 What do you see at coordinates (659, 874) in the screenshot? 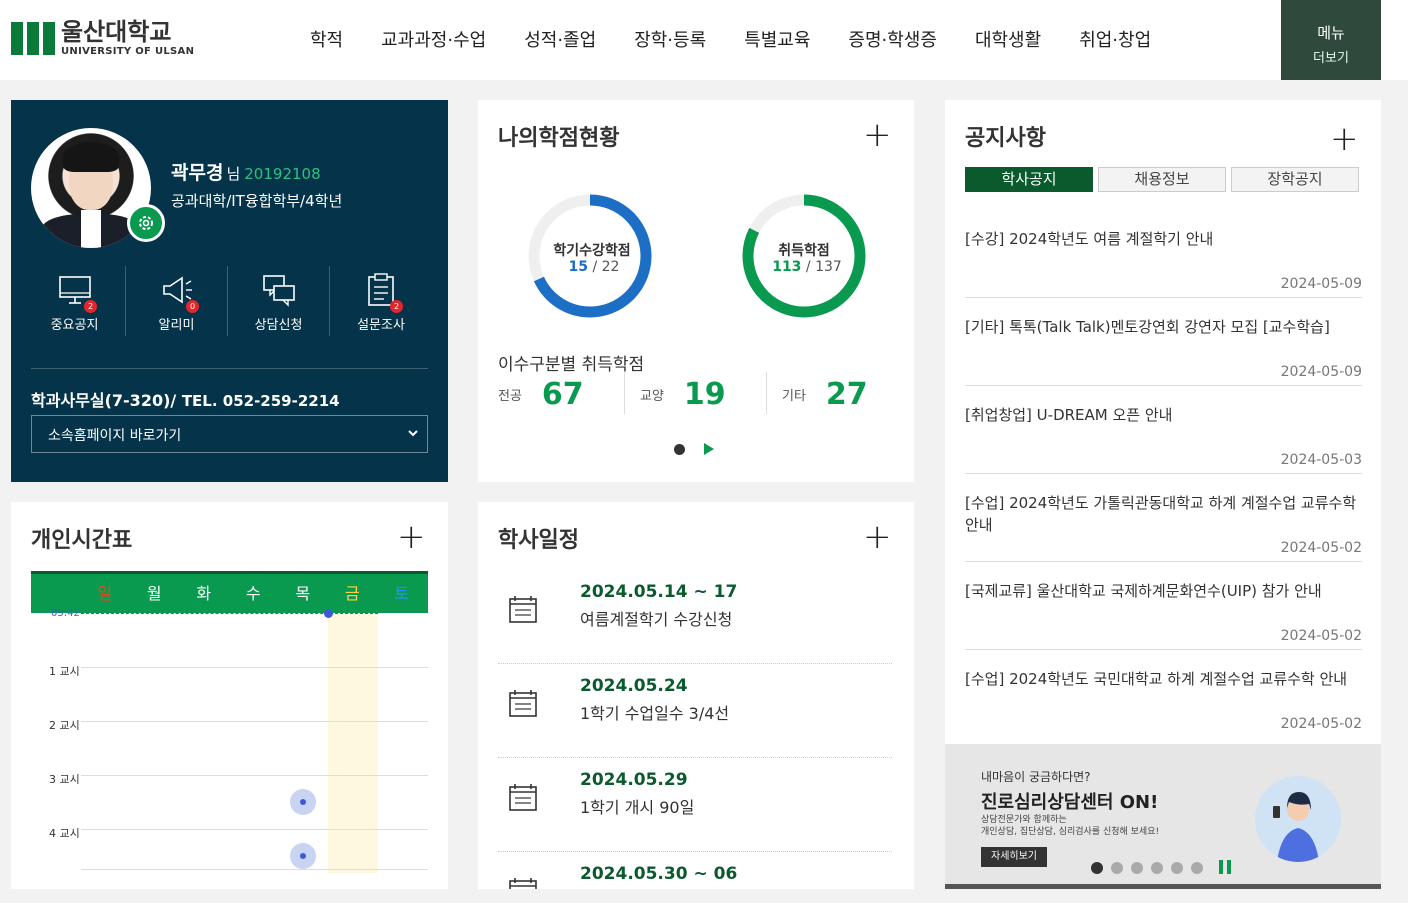
I see `schedule-date: 2024.05.30 ~ 06` at bounding box center [659, 874].